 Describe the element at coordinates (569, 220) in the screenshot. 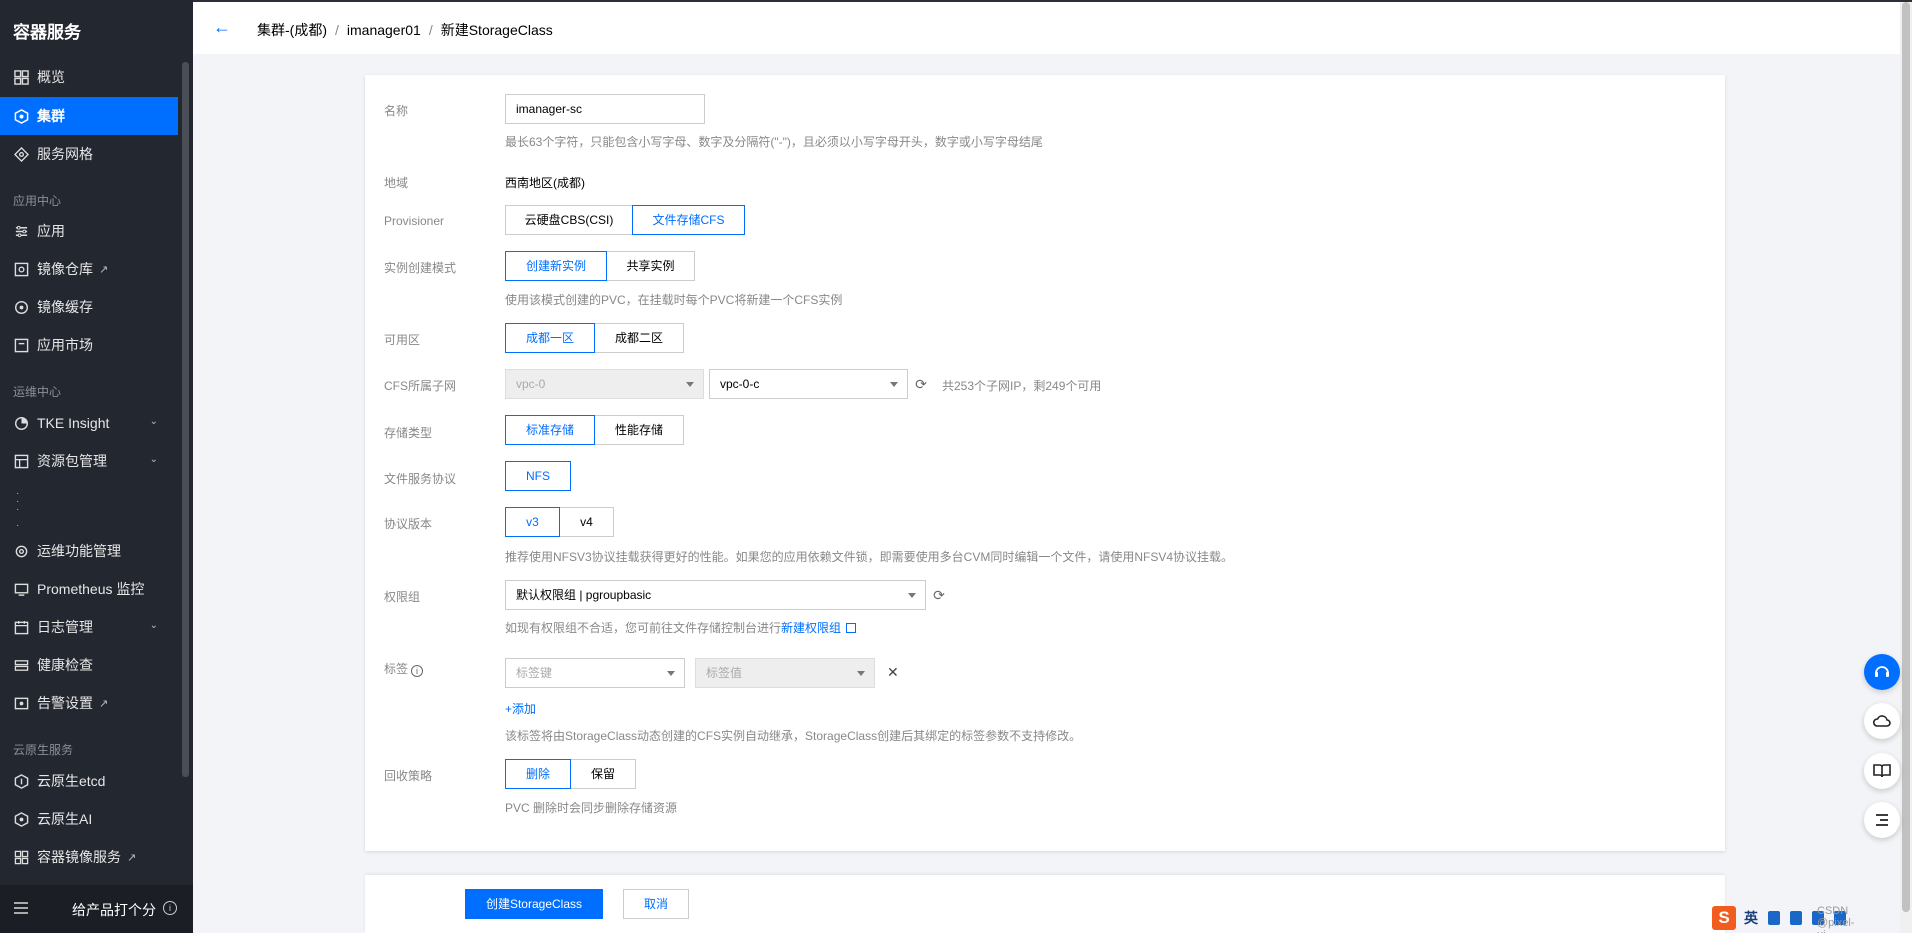

I see `provisioner-option-cbs: 云硬盘CBS(CSI)` at that location.